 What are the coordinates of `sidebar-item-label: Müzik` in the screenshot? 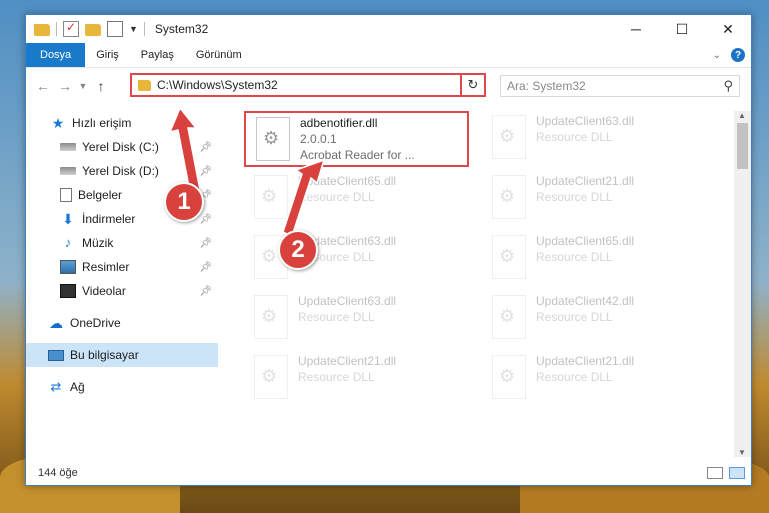 It's located at (98, 243).